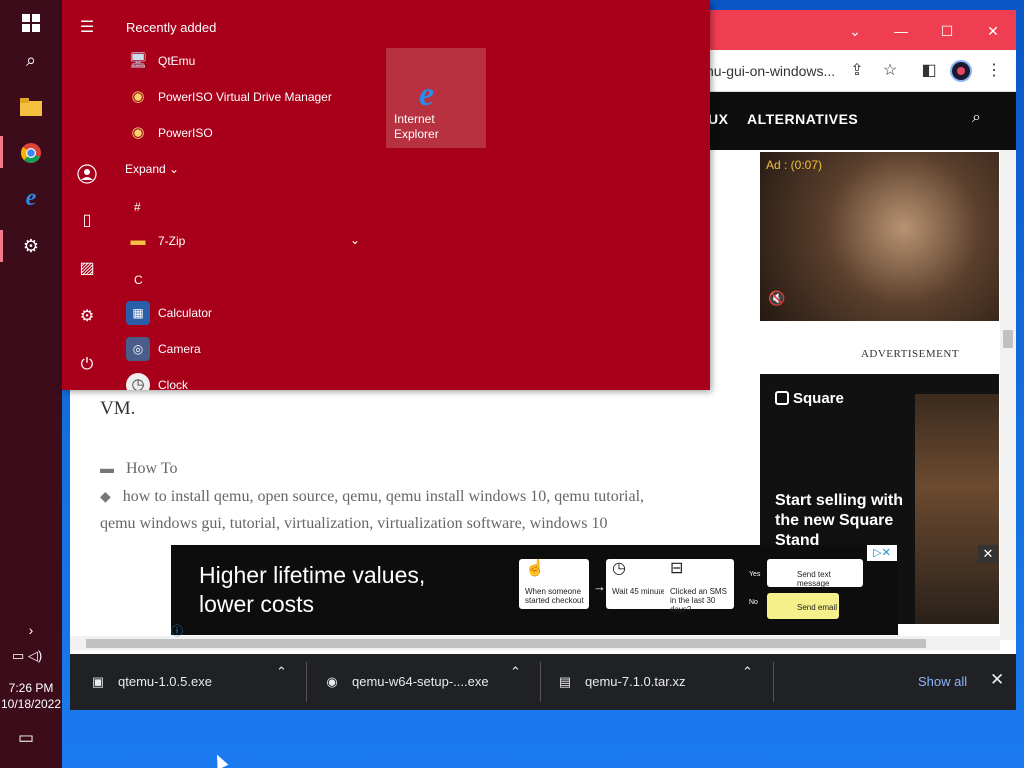 The width and height of the screenshot is (1024, 768). I want to click on pictures-icon: ▨, so click(87, 269).